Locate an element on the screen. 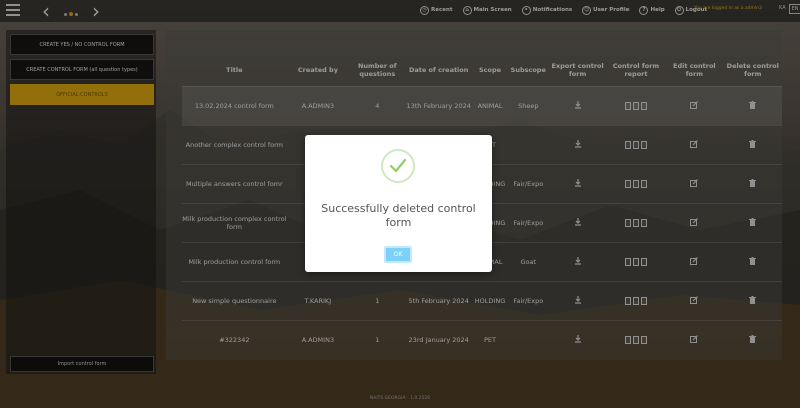 Image resolution: width=800 pixels, height=408 pixels. success-check-icon is located at coordinates (398, 166).